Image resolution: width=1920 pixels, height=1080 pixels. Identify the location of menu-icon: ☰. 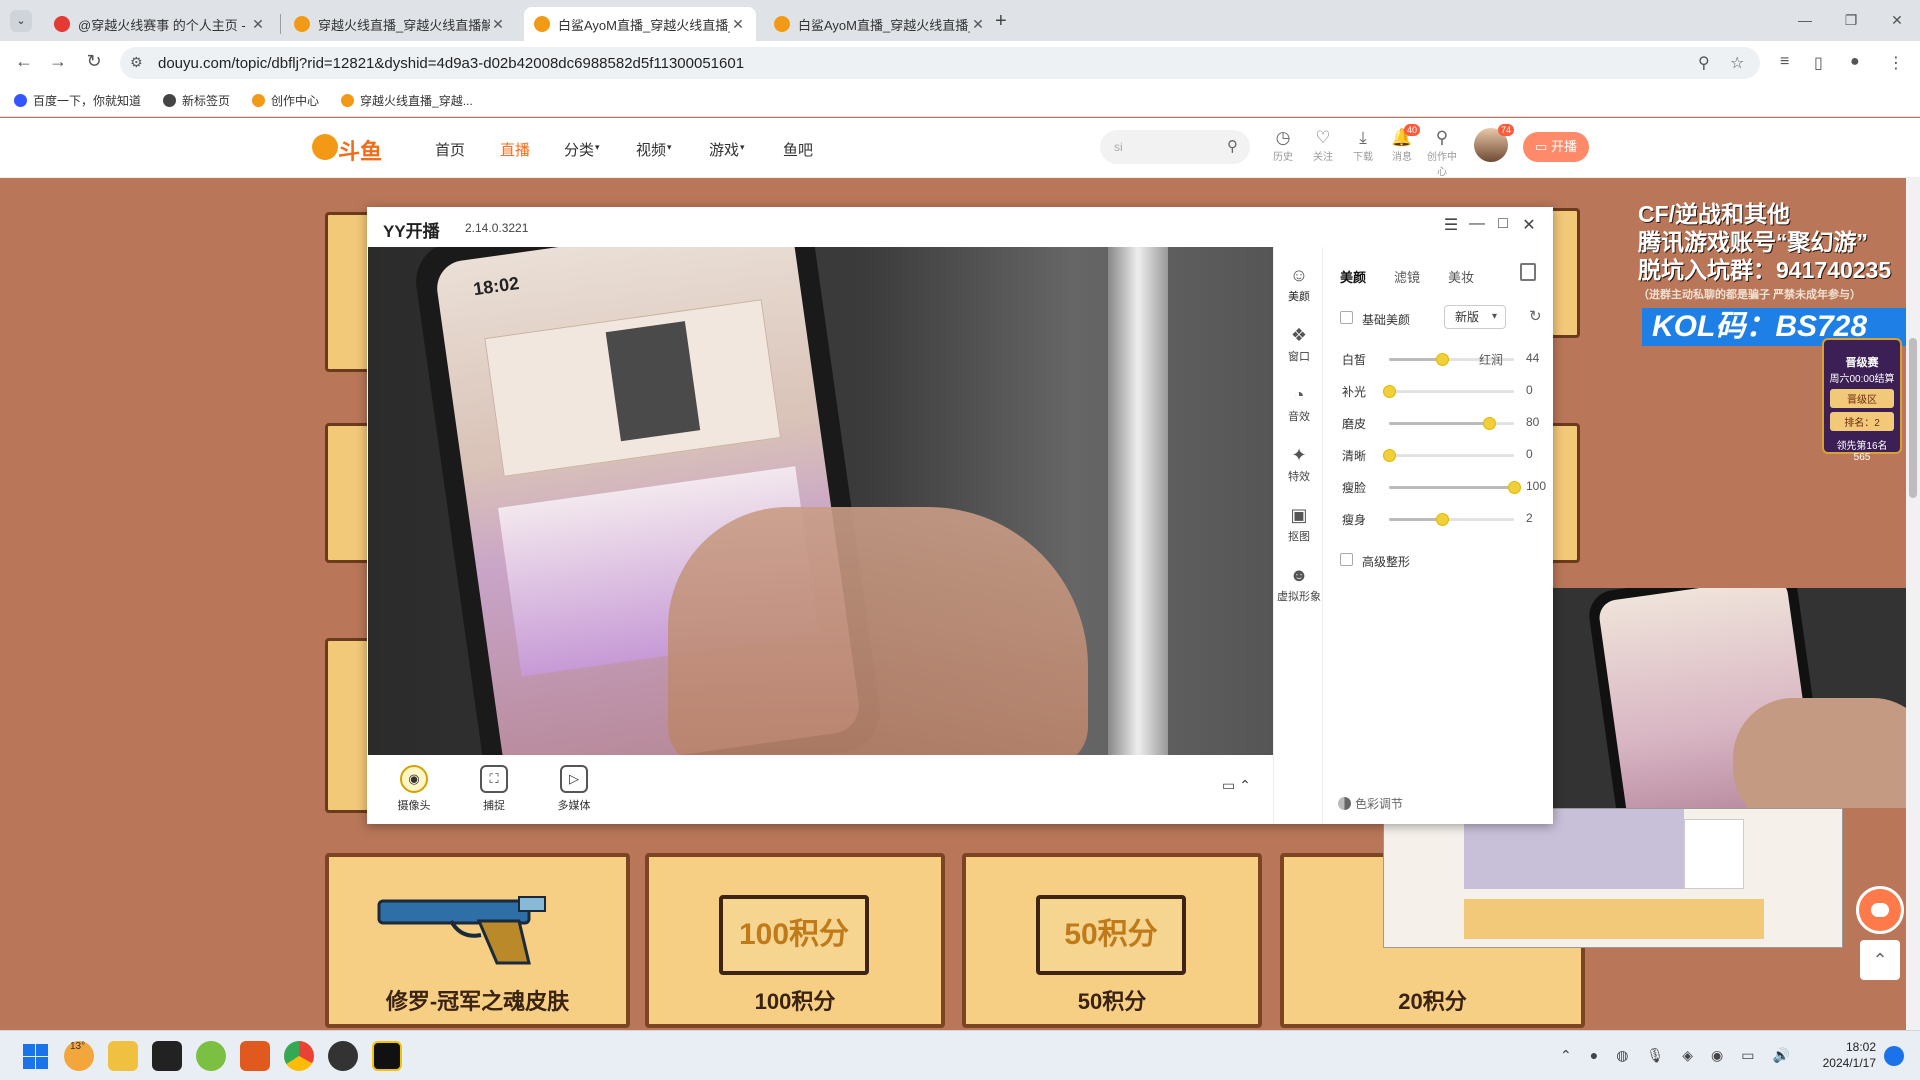
(1451, 225).